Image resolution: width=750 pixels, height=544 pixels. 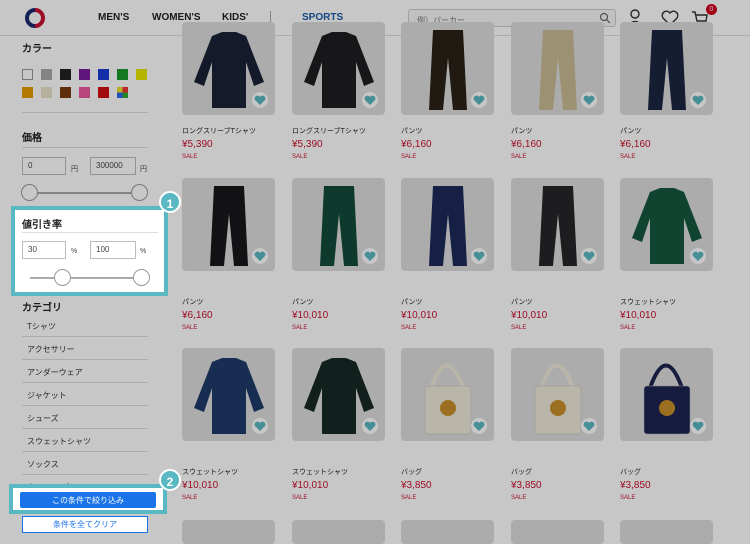 What do you see at coordinates (42, 308) in the screenshot?
I see `category-filter-title: カテゴリ` at bounding box center [42, 308].